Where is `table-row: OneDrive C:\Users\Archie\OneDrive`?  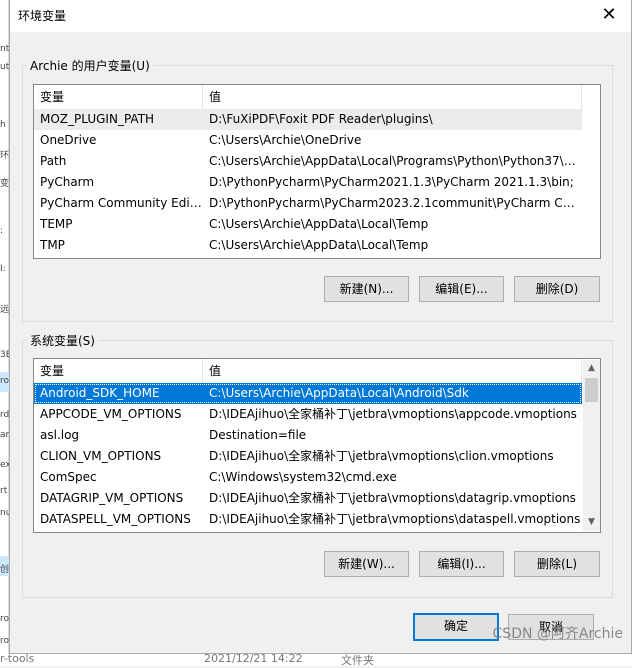 table-row: OneDrive C:\Users\Archie\OneDrive is located at coordinates (308, 140).